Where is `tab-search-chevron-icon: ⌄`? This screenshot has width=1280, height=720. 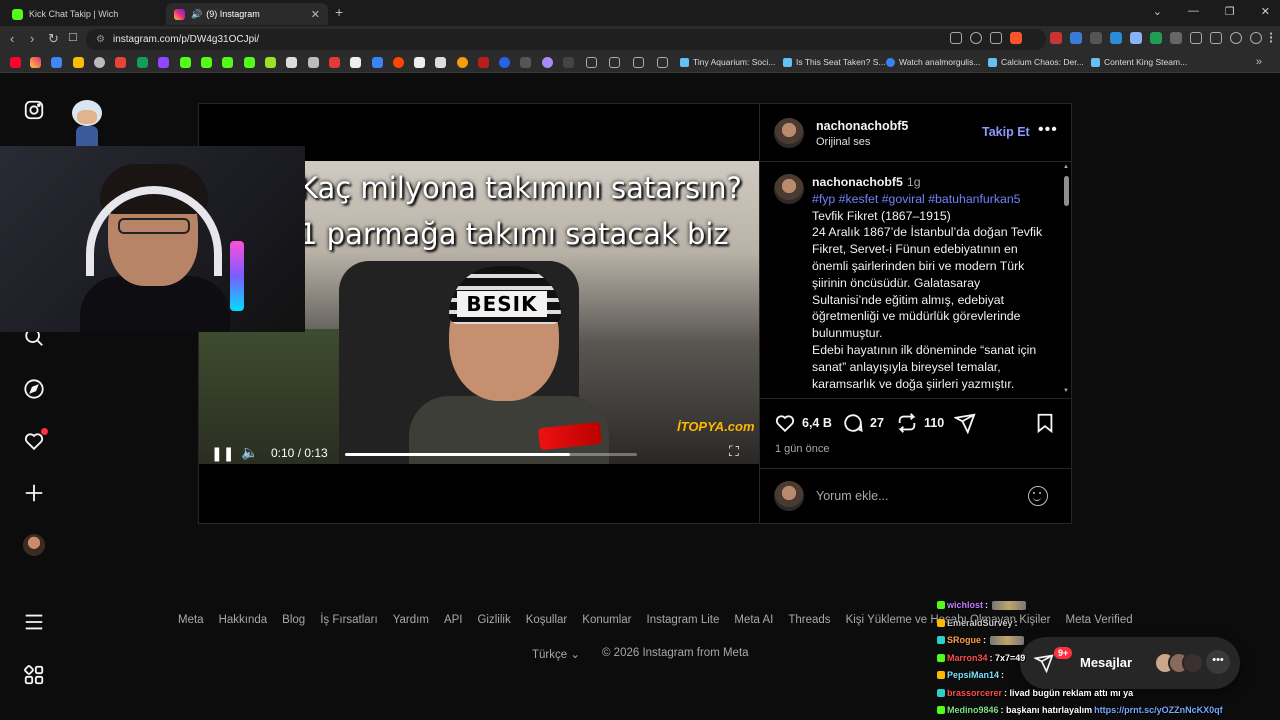
tab-search-chevron-icon: ⌄ is located at coordinates (1157, 11).